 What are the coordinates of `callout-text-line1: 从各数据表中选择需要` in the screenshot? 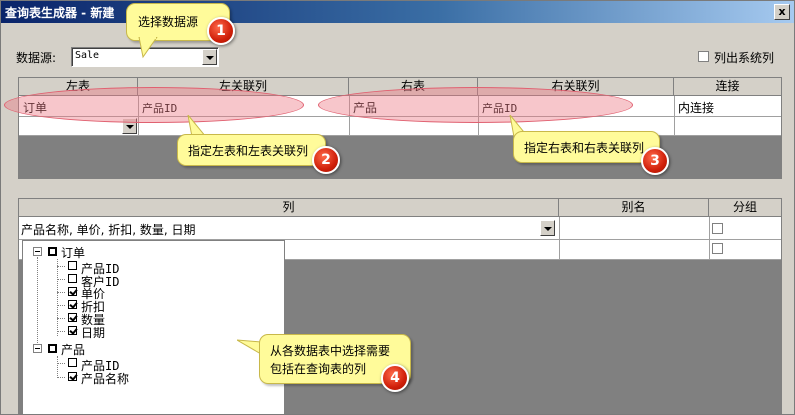 It's located at (330, 351).